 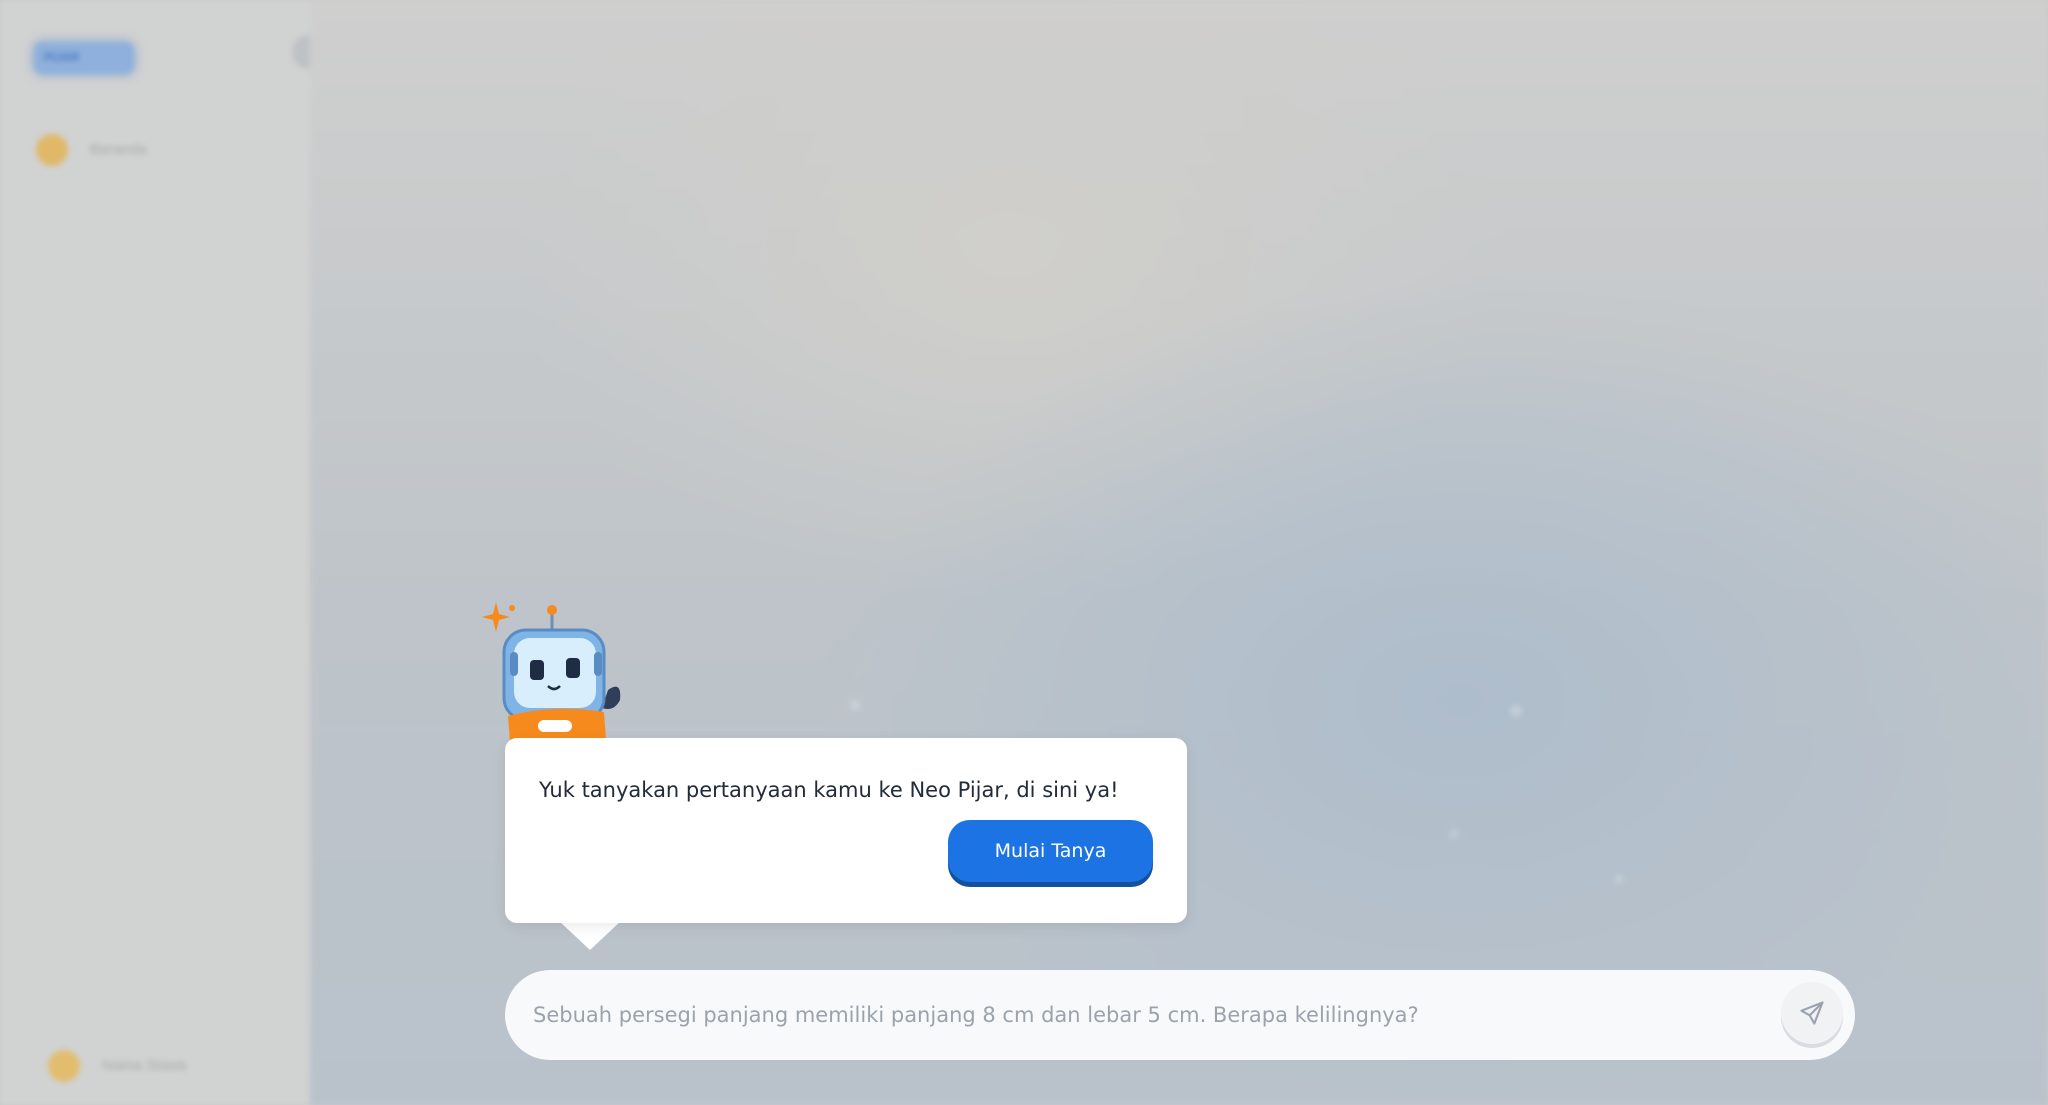 I want to click on app-logo-text: PIJAR, so click(x=62, y=57).